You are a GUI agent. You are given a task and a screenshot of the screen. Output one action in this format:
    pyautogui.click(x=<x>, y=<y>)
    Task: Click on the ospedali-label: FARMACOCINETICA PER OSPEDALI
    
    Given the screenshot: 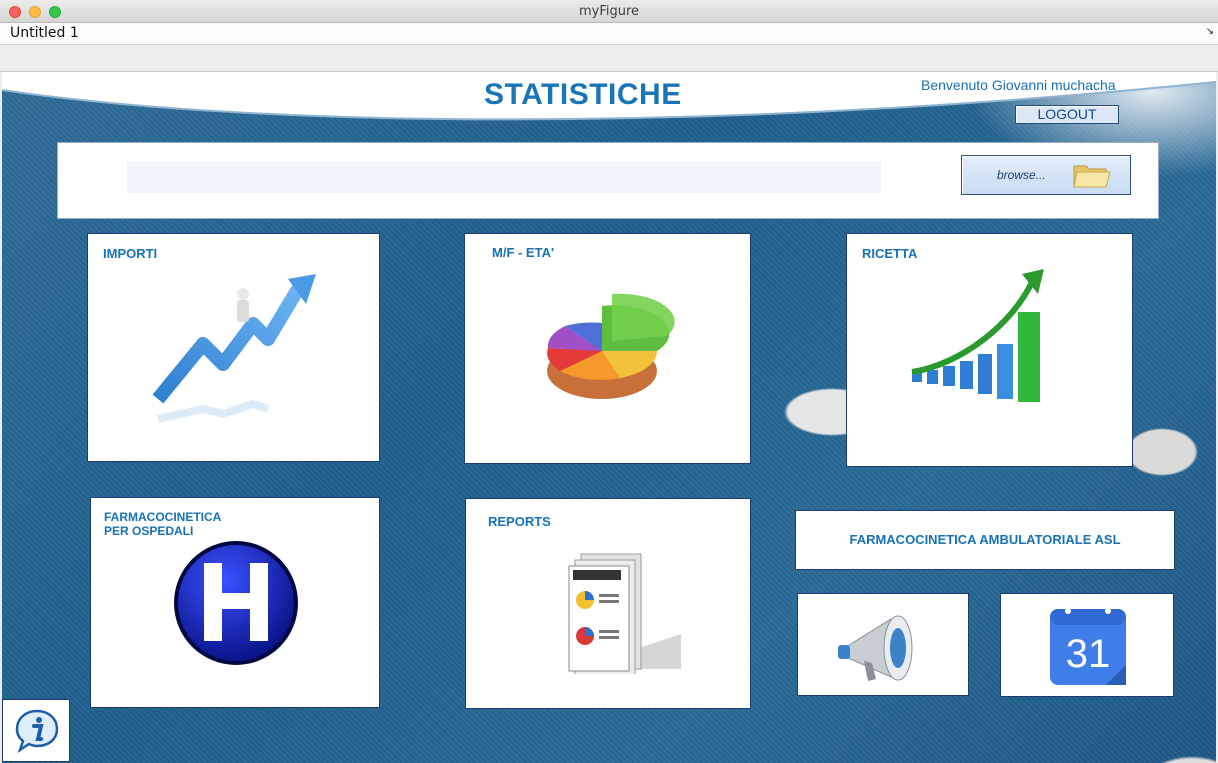 What is the action you would take?
    pyautogui.click(x=162, y=524)
    